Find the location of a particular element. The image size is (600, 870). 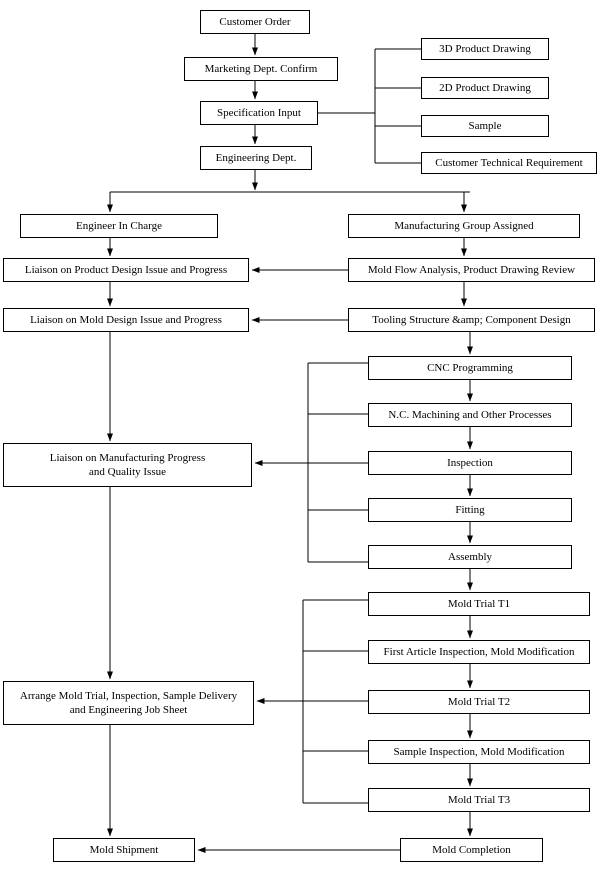

node-3d-product-drawing: 3D Product Drawing is located at coordinates (485, 49).